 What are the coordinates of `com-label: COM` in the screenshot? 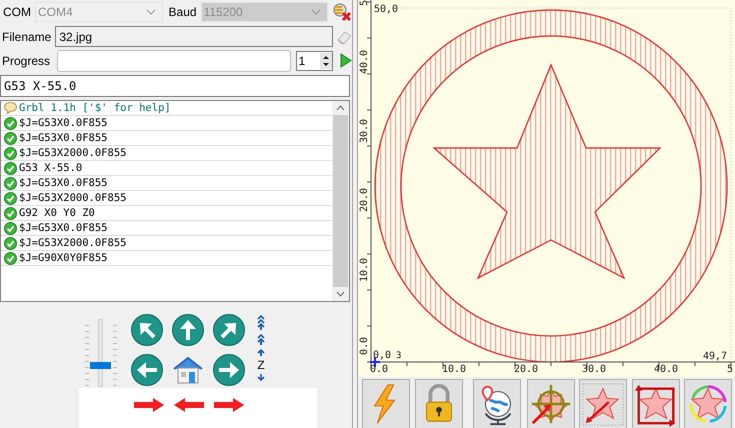 It's located at (17, 11).